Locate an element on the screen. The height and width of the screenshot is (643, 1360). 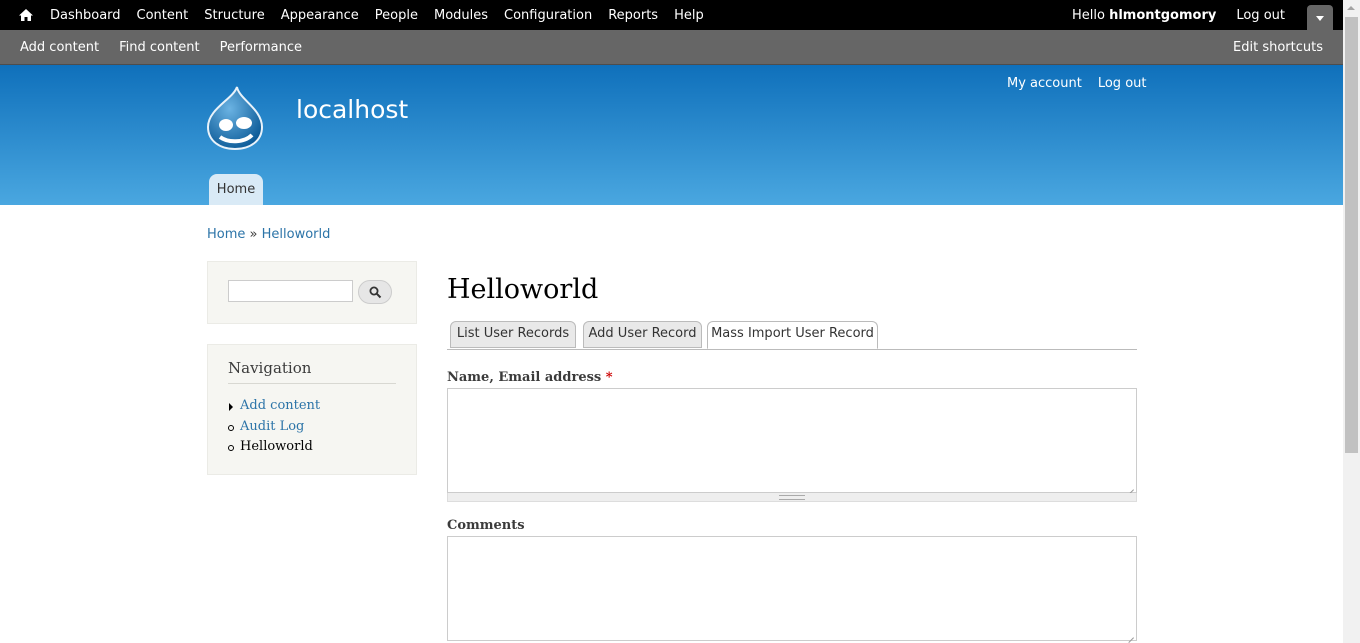
breadcrumb-helloworld-link: Helloworld is located at coordinates (296, 234).